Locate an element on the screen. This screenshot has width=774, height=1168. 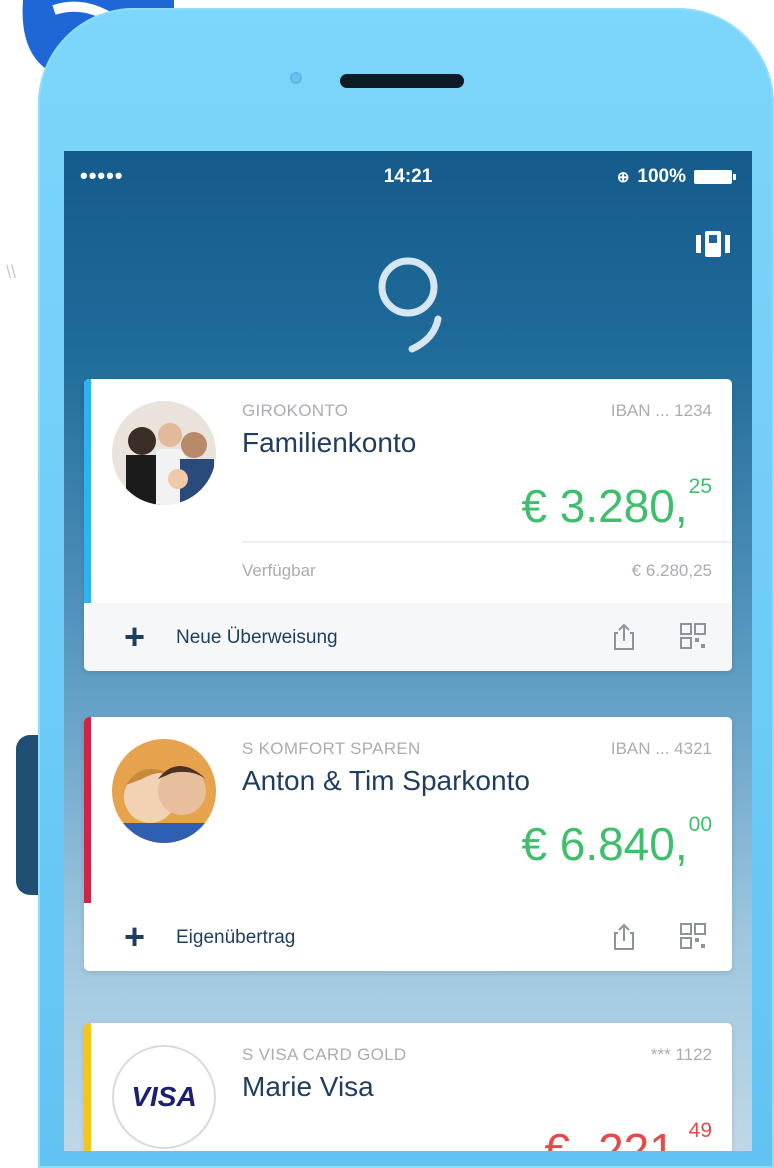
balance-main: € -221, is located at coordinates (616, 1137).